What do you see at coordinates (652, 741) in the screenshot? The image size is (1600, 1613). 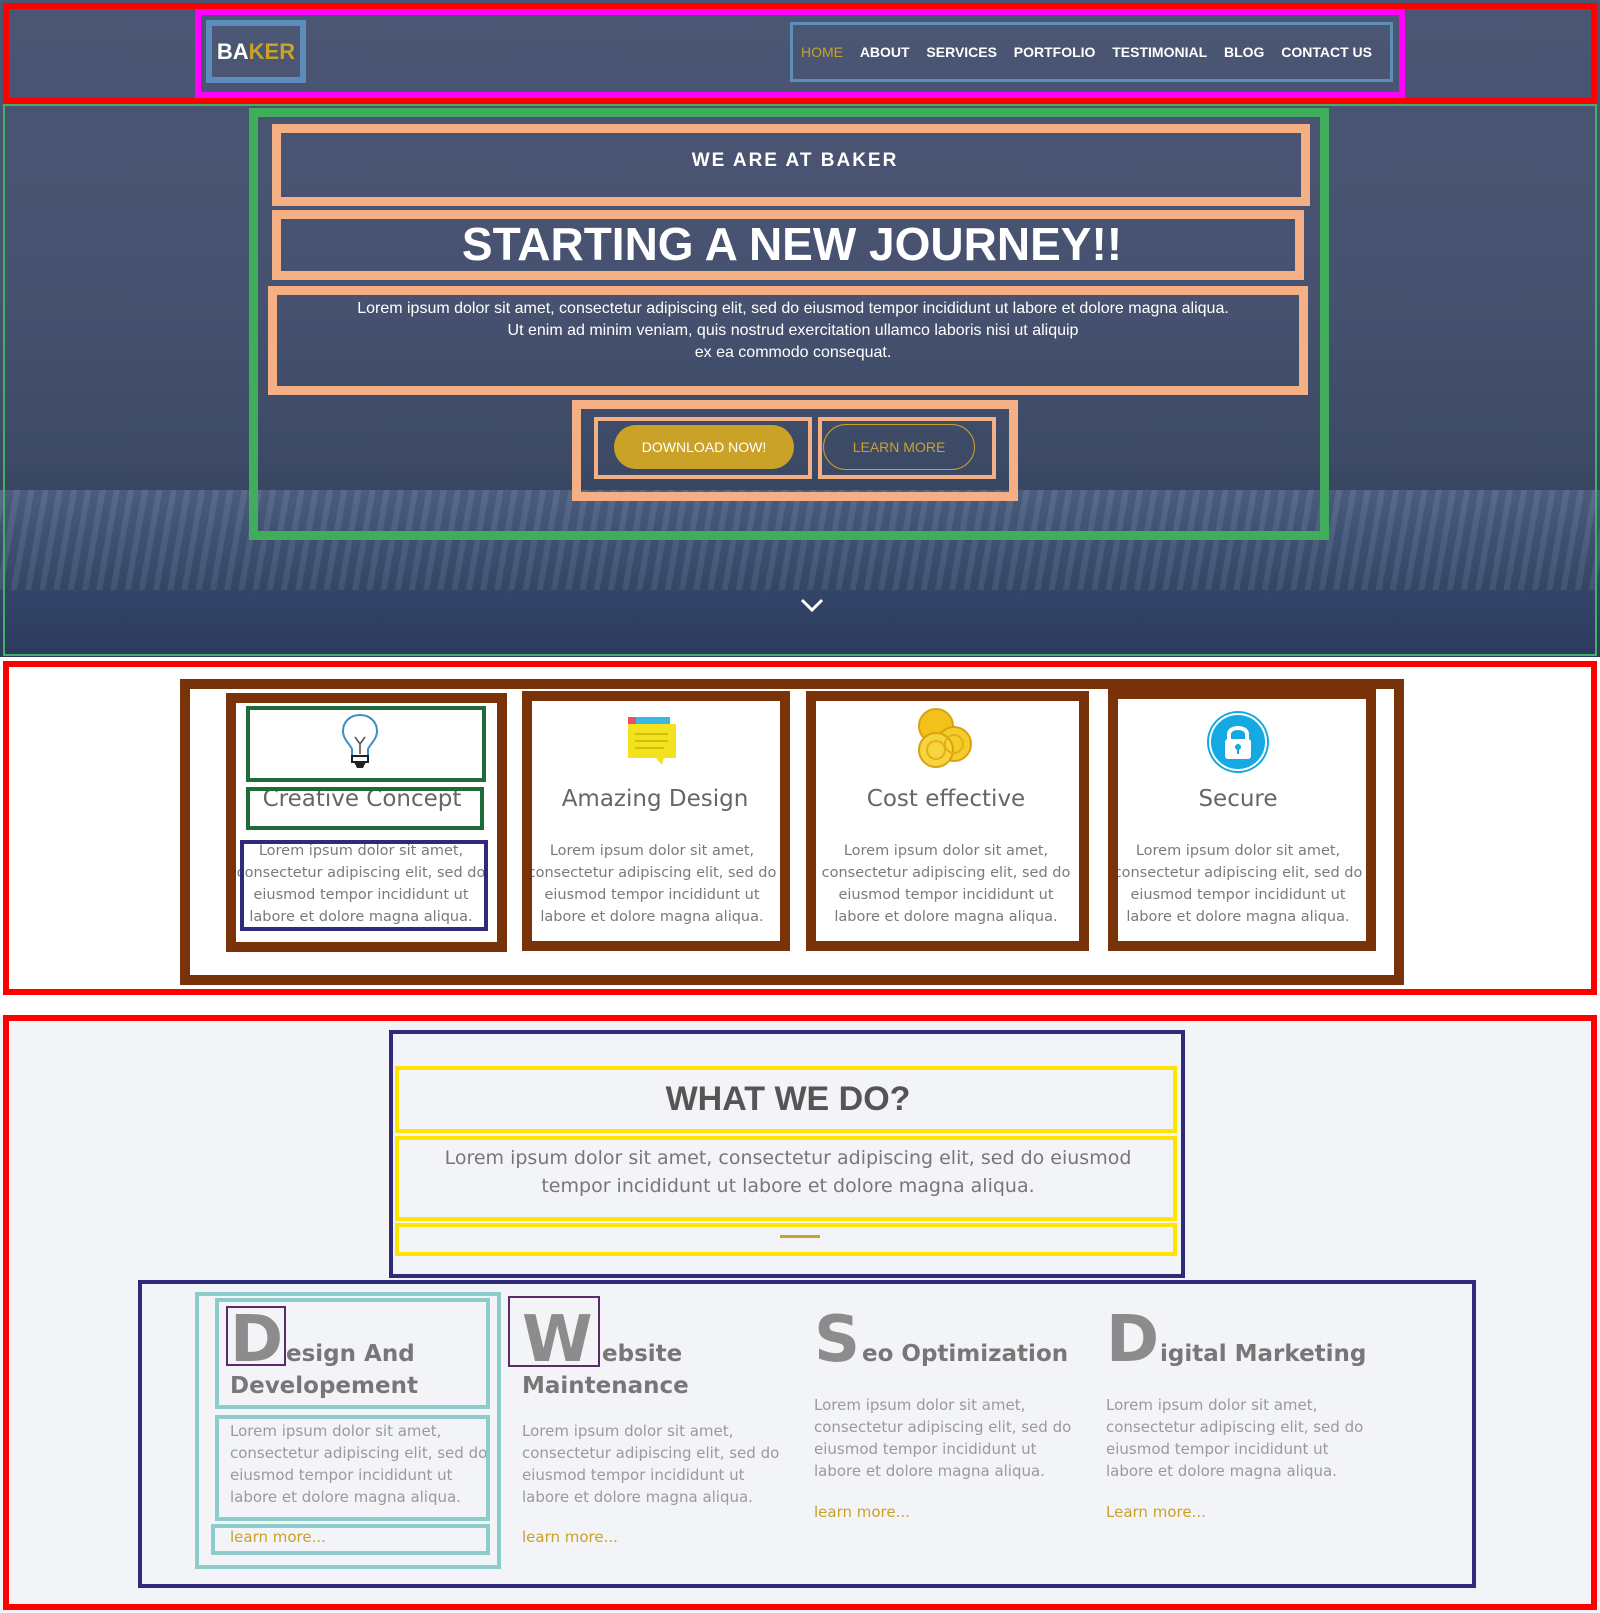 I see `sticky-note-icon` at bounding box center [652, 741].